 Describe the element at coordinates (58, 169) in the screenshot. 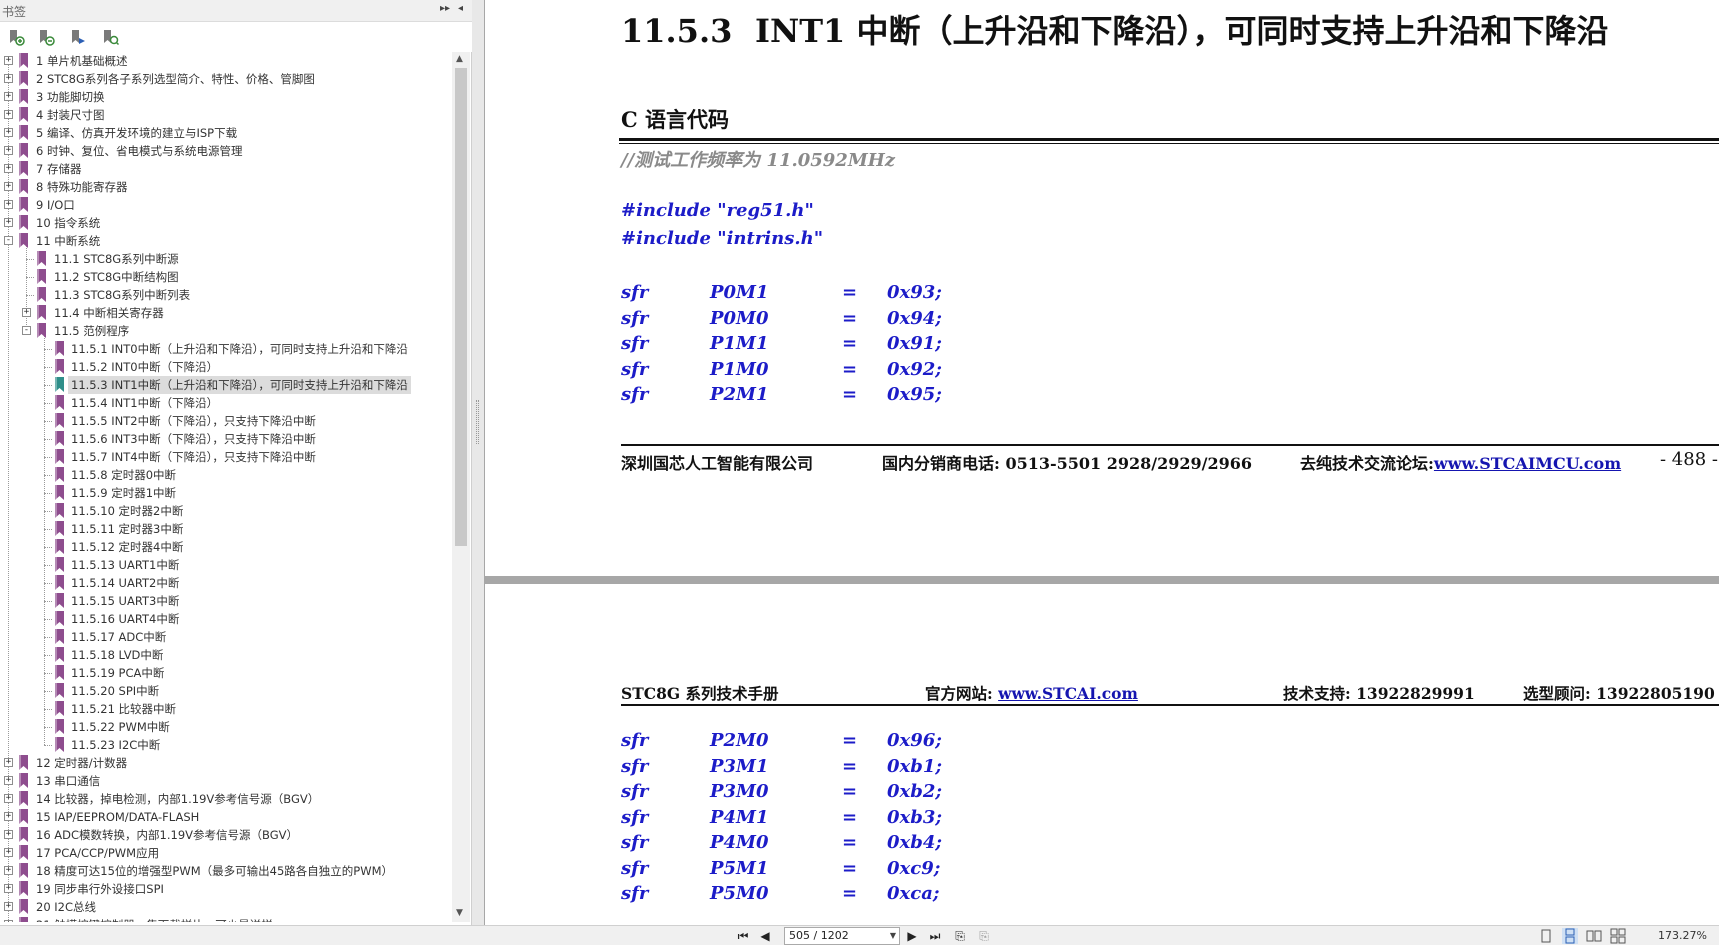

I see `bookmark-label: 7 存储器` at that location.